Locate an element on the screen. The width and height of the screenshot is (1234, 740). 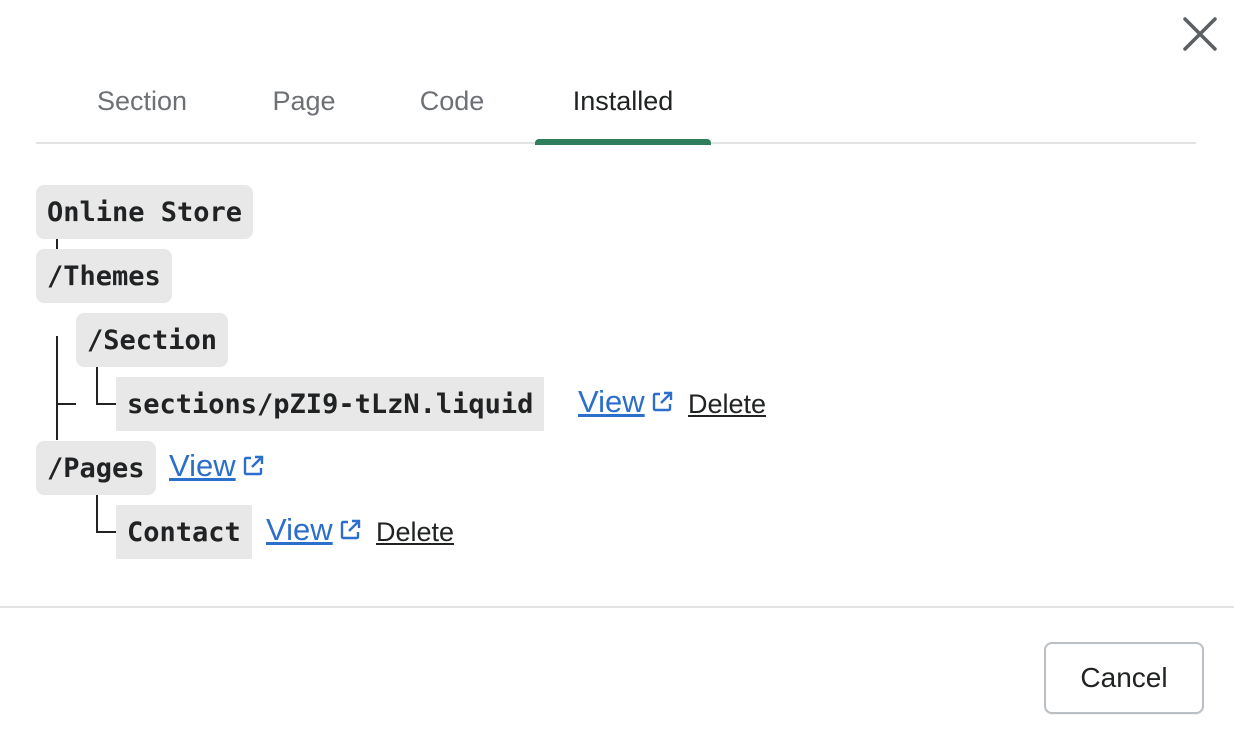
view-pages-link: View is located at coordinates (216, 466).